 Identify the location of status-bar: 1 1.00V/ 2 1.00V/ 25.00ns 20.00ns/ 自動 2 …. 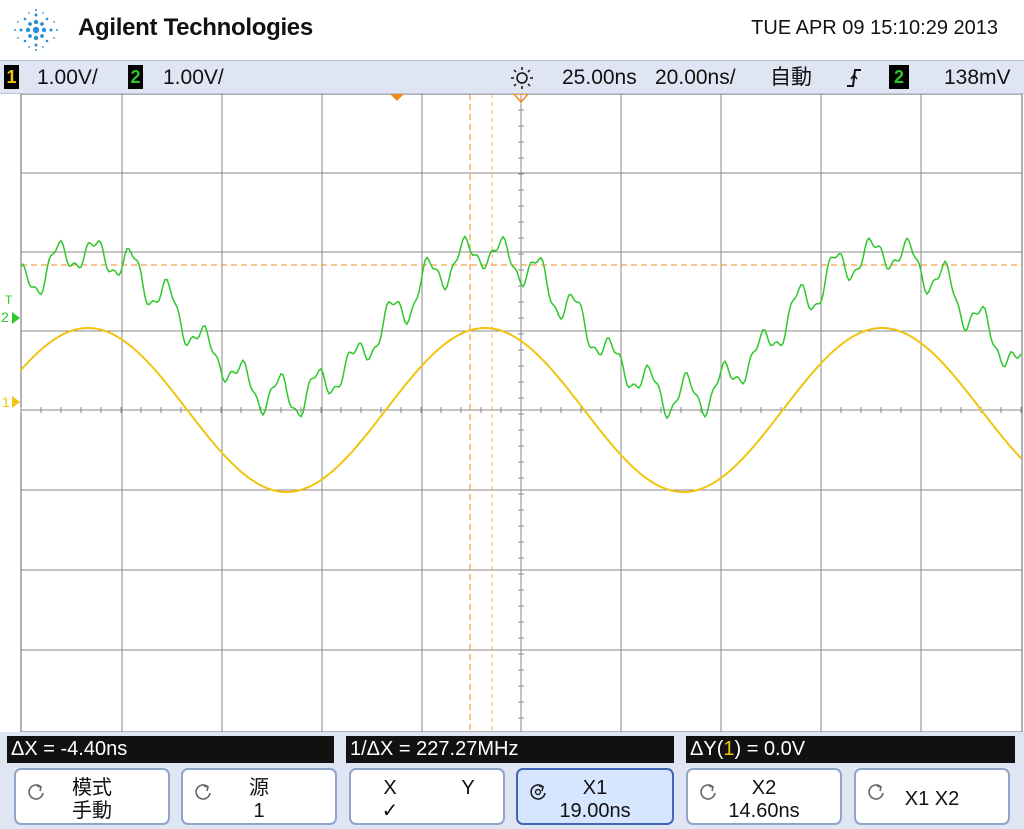
(512, 77).